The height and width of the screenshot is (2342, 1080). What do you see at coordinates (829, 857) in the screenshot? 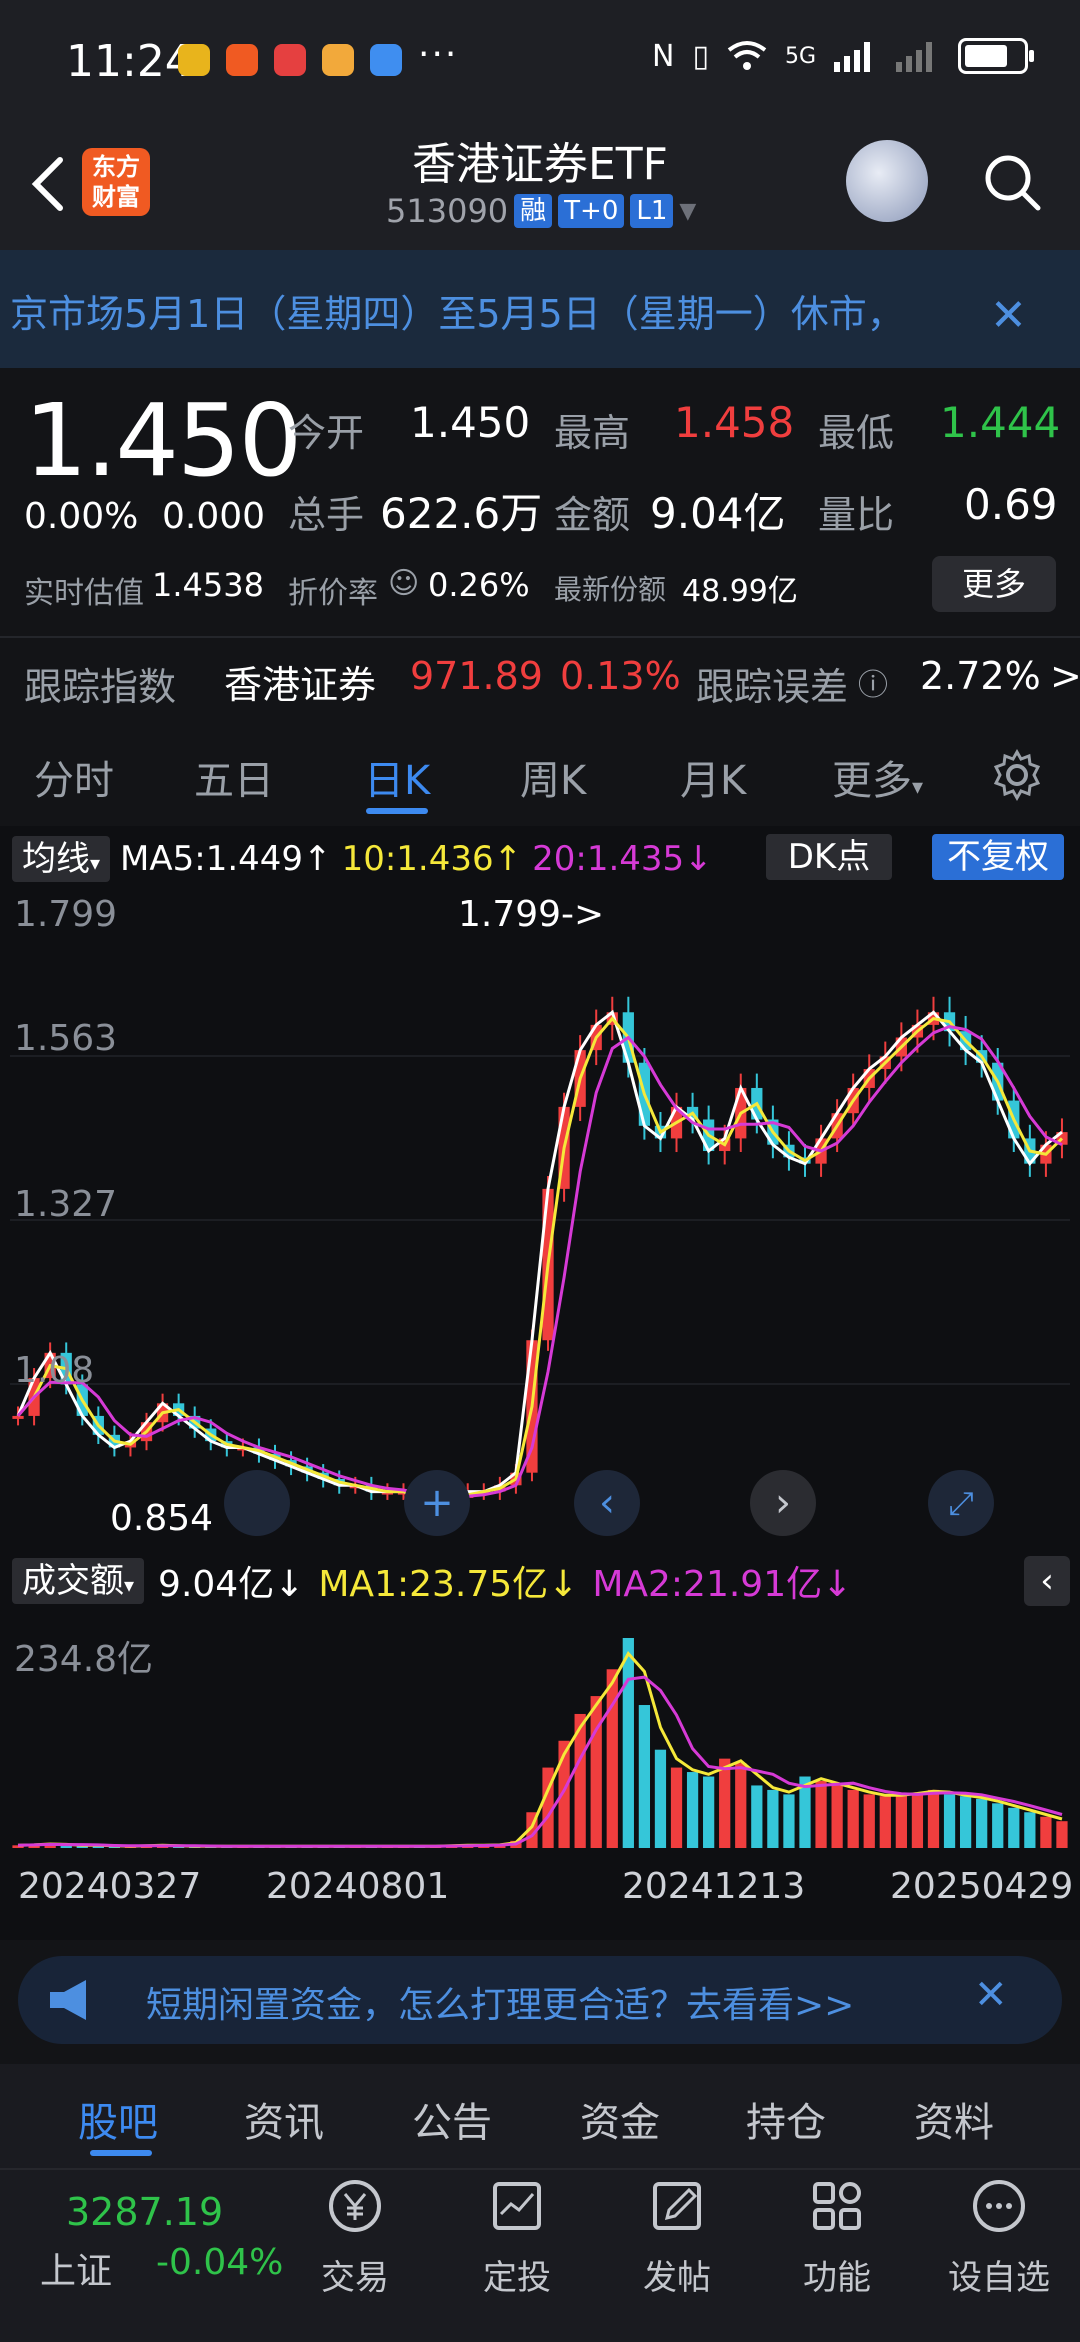
I see `dk-point-button: DK点` at bounding box center [829, 857].